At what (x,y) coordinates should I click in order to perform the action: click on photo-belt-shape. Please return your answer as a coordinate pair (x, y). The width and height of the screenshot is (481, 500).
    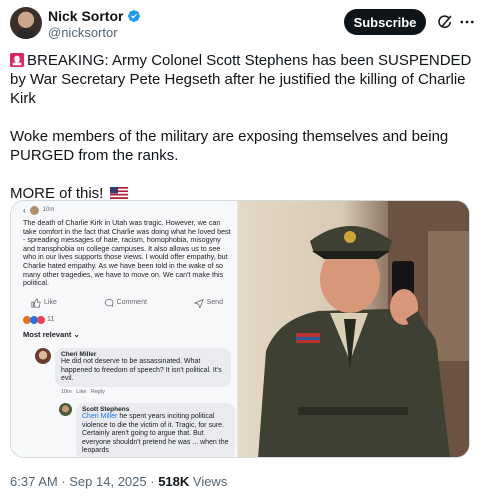
    Looking at the image, I should click on (353, 411).